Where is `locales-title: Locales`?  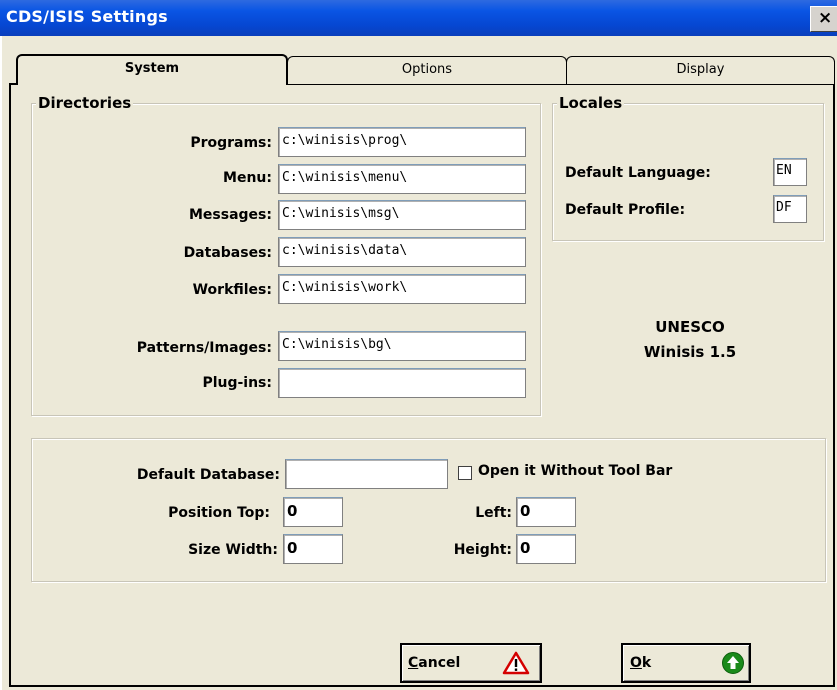 locales-title: Locales is located at coordinates (591, 103).